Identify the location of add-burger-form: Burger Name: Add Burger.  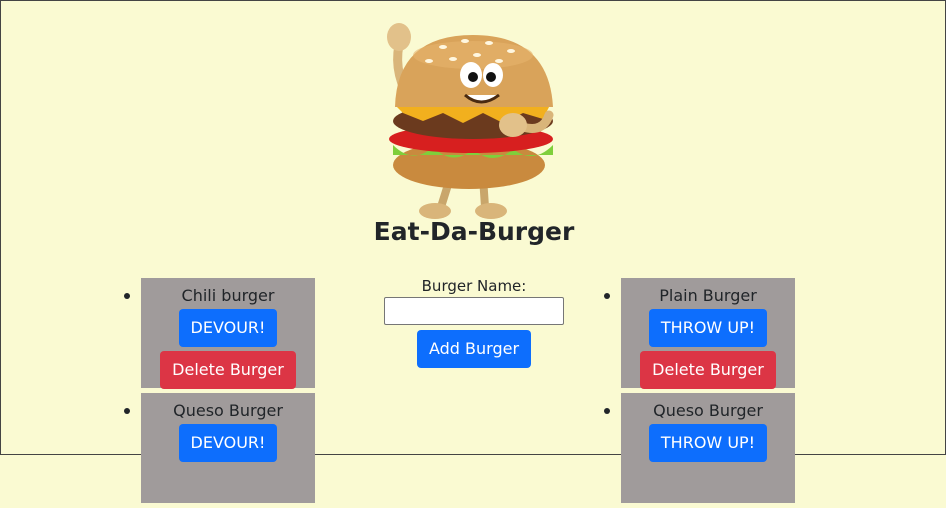
(474, 322).